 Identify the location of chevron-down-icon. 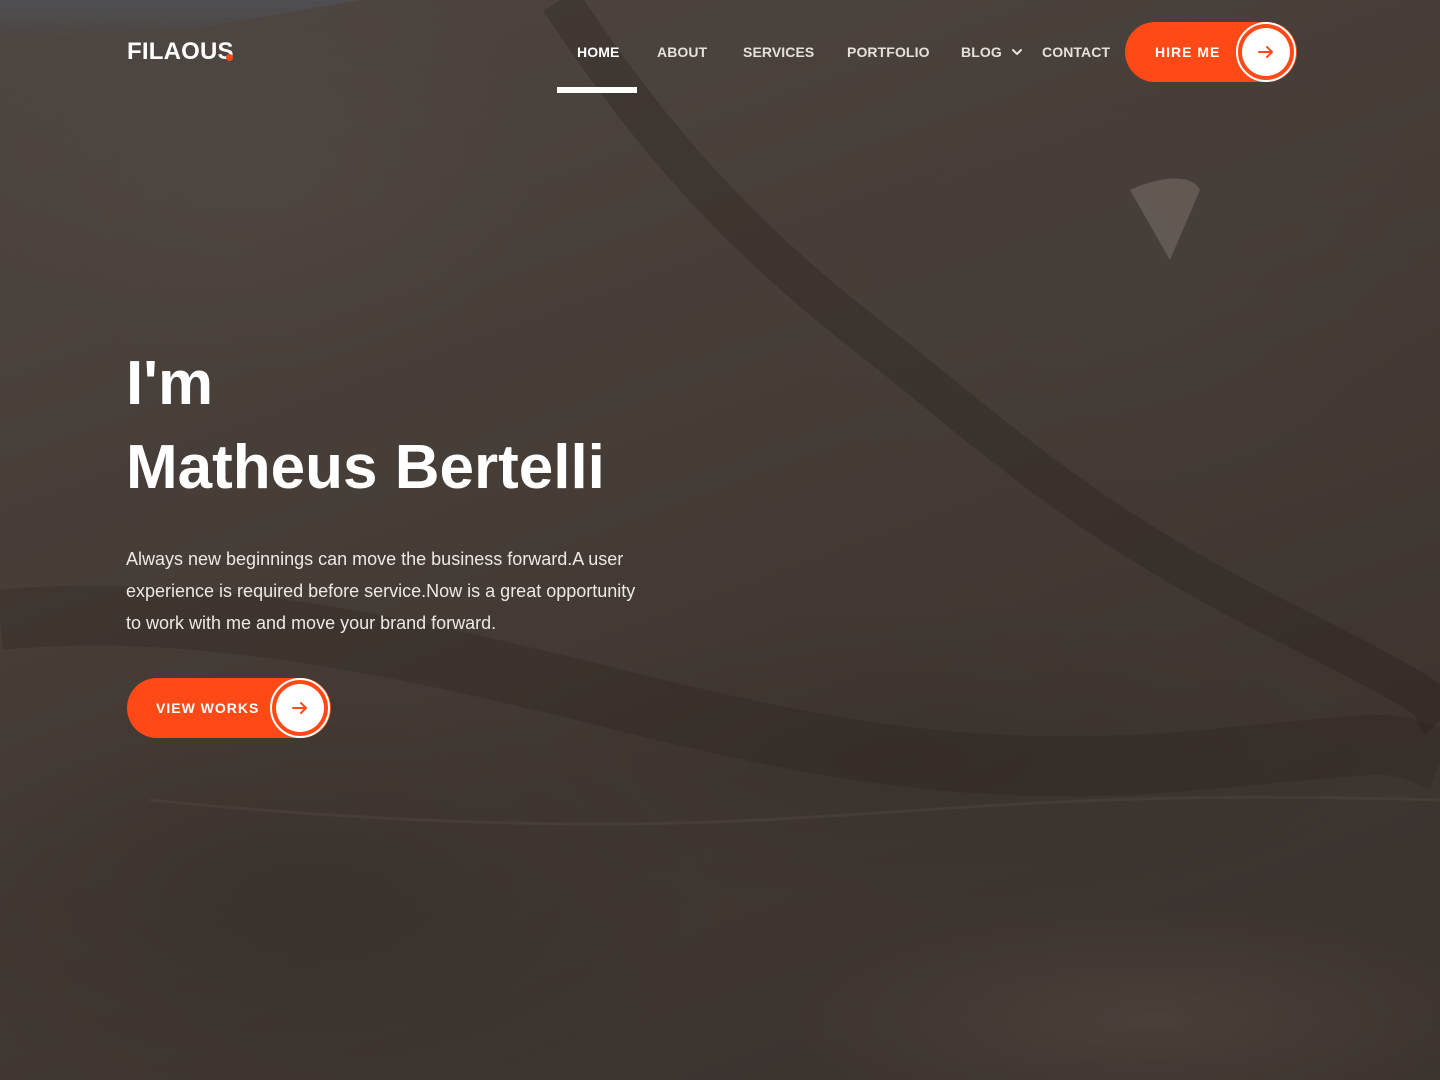
(1017, 52).